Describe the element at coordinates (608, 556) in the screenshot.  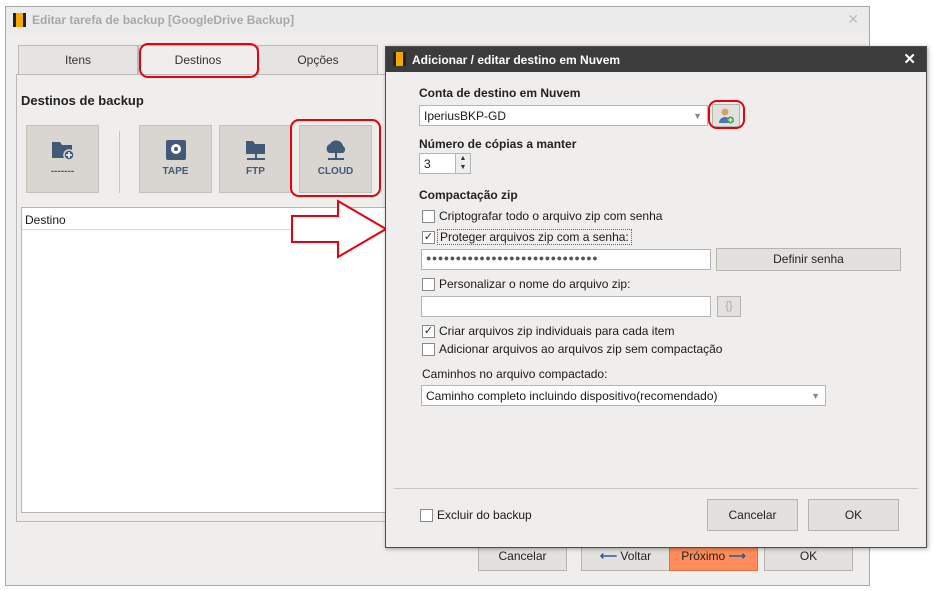
I see `arrow-left-icon: ⟵` at that location.